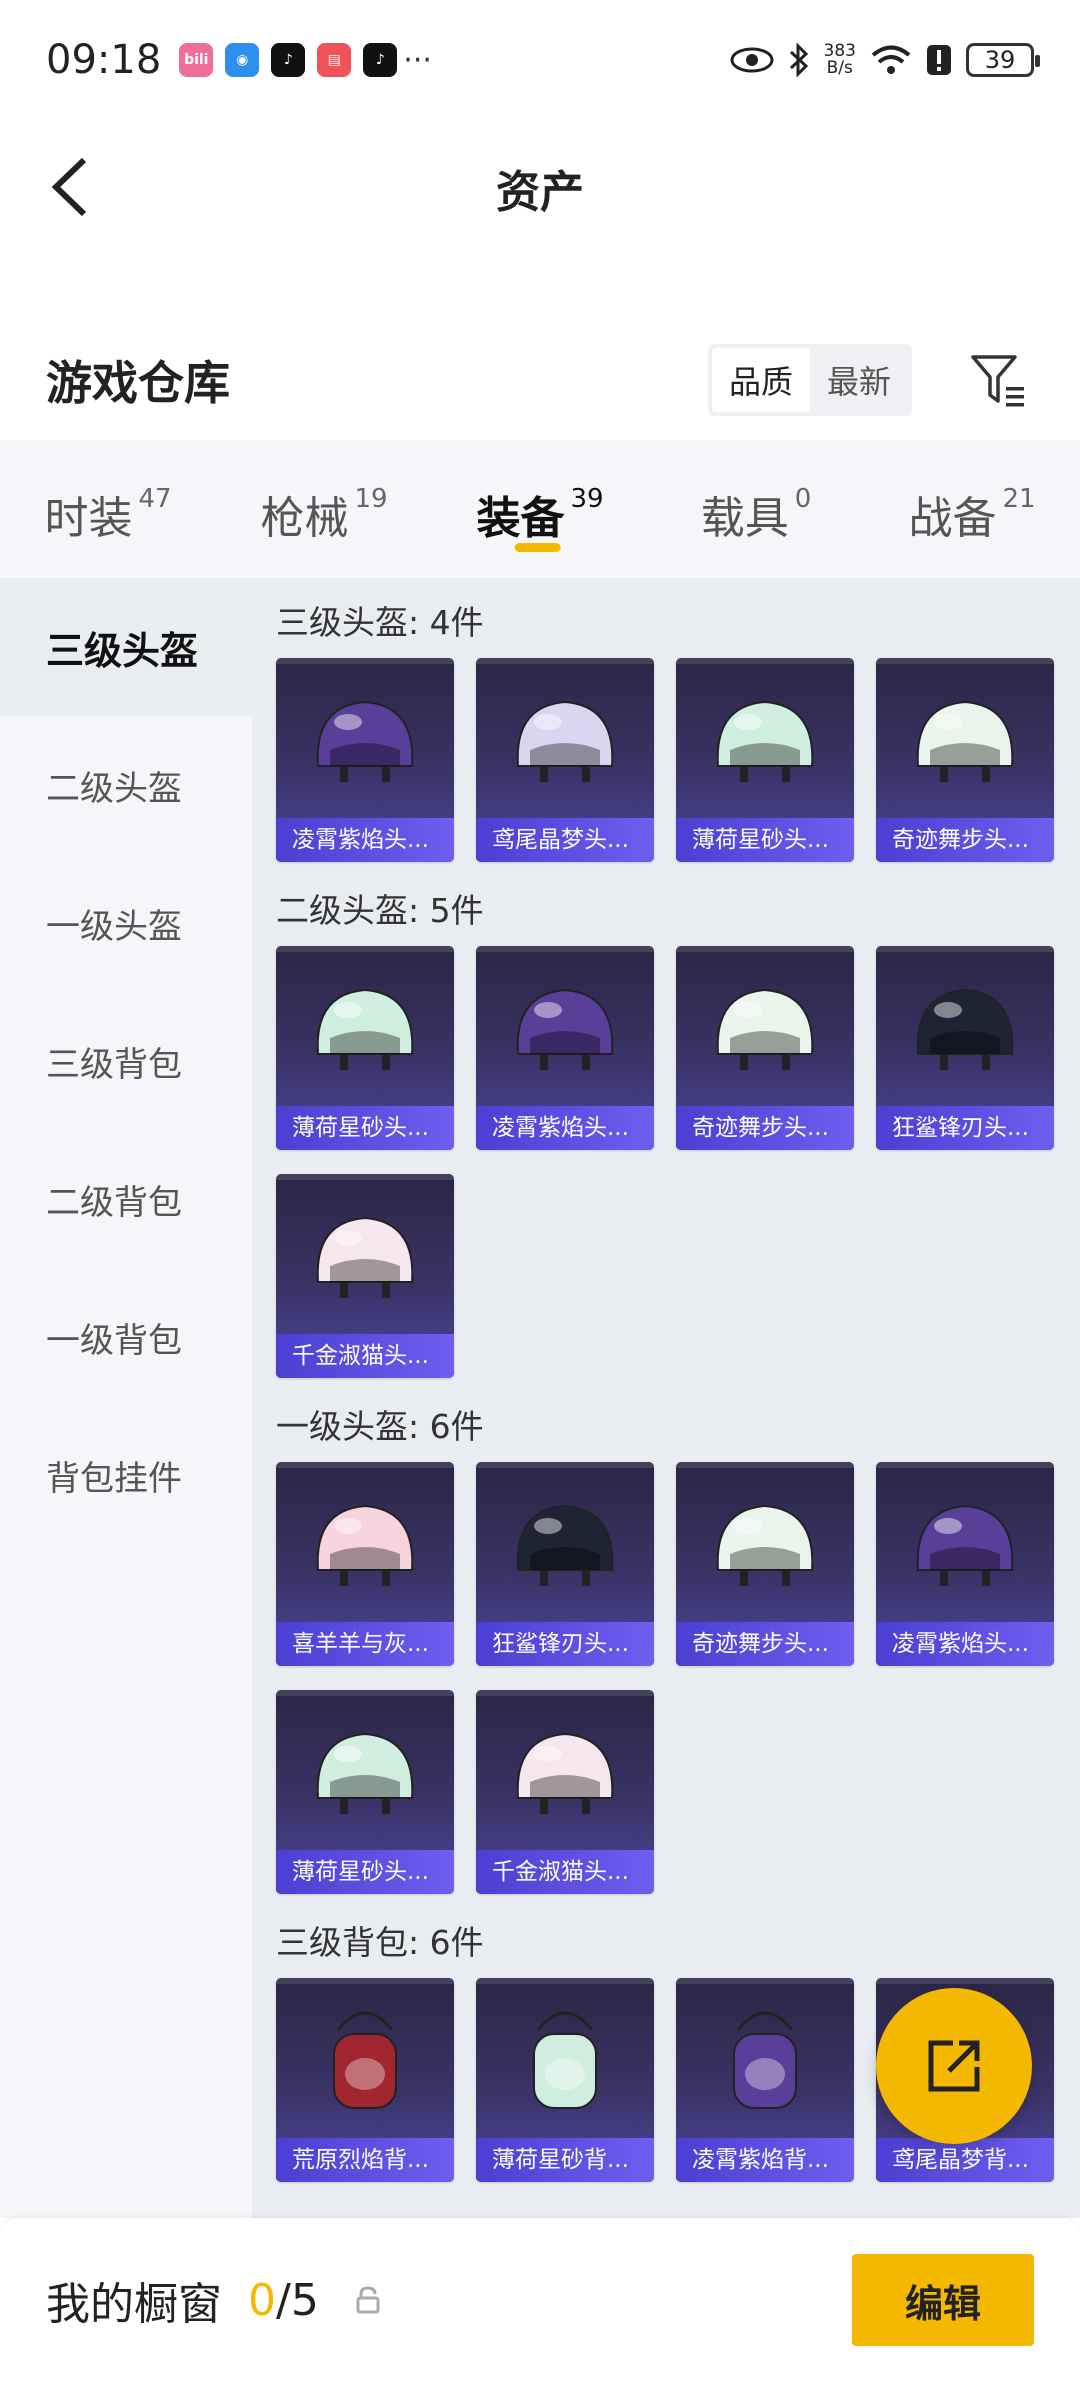 The height and width of the screenshot is (2382, 1080). What do you see at coordinates (943, 2300) in the screenshot?
I see `edit-button: 编辑` at bounding box center [943, 2300].